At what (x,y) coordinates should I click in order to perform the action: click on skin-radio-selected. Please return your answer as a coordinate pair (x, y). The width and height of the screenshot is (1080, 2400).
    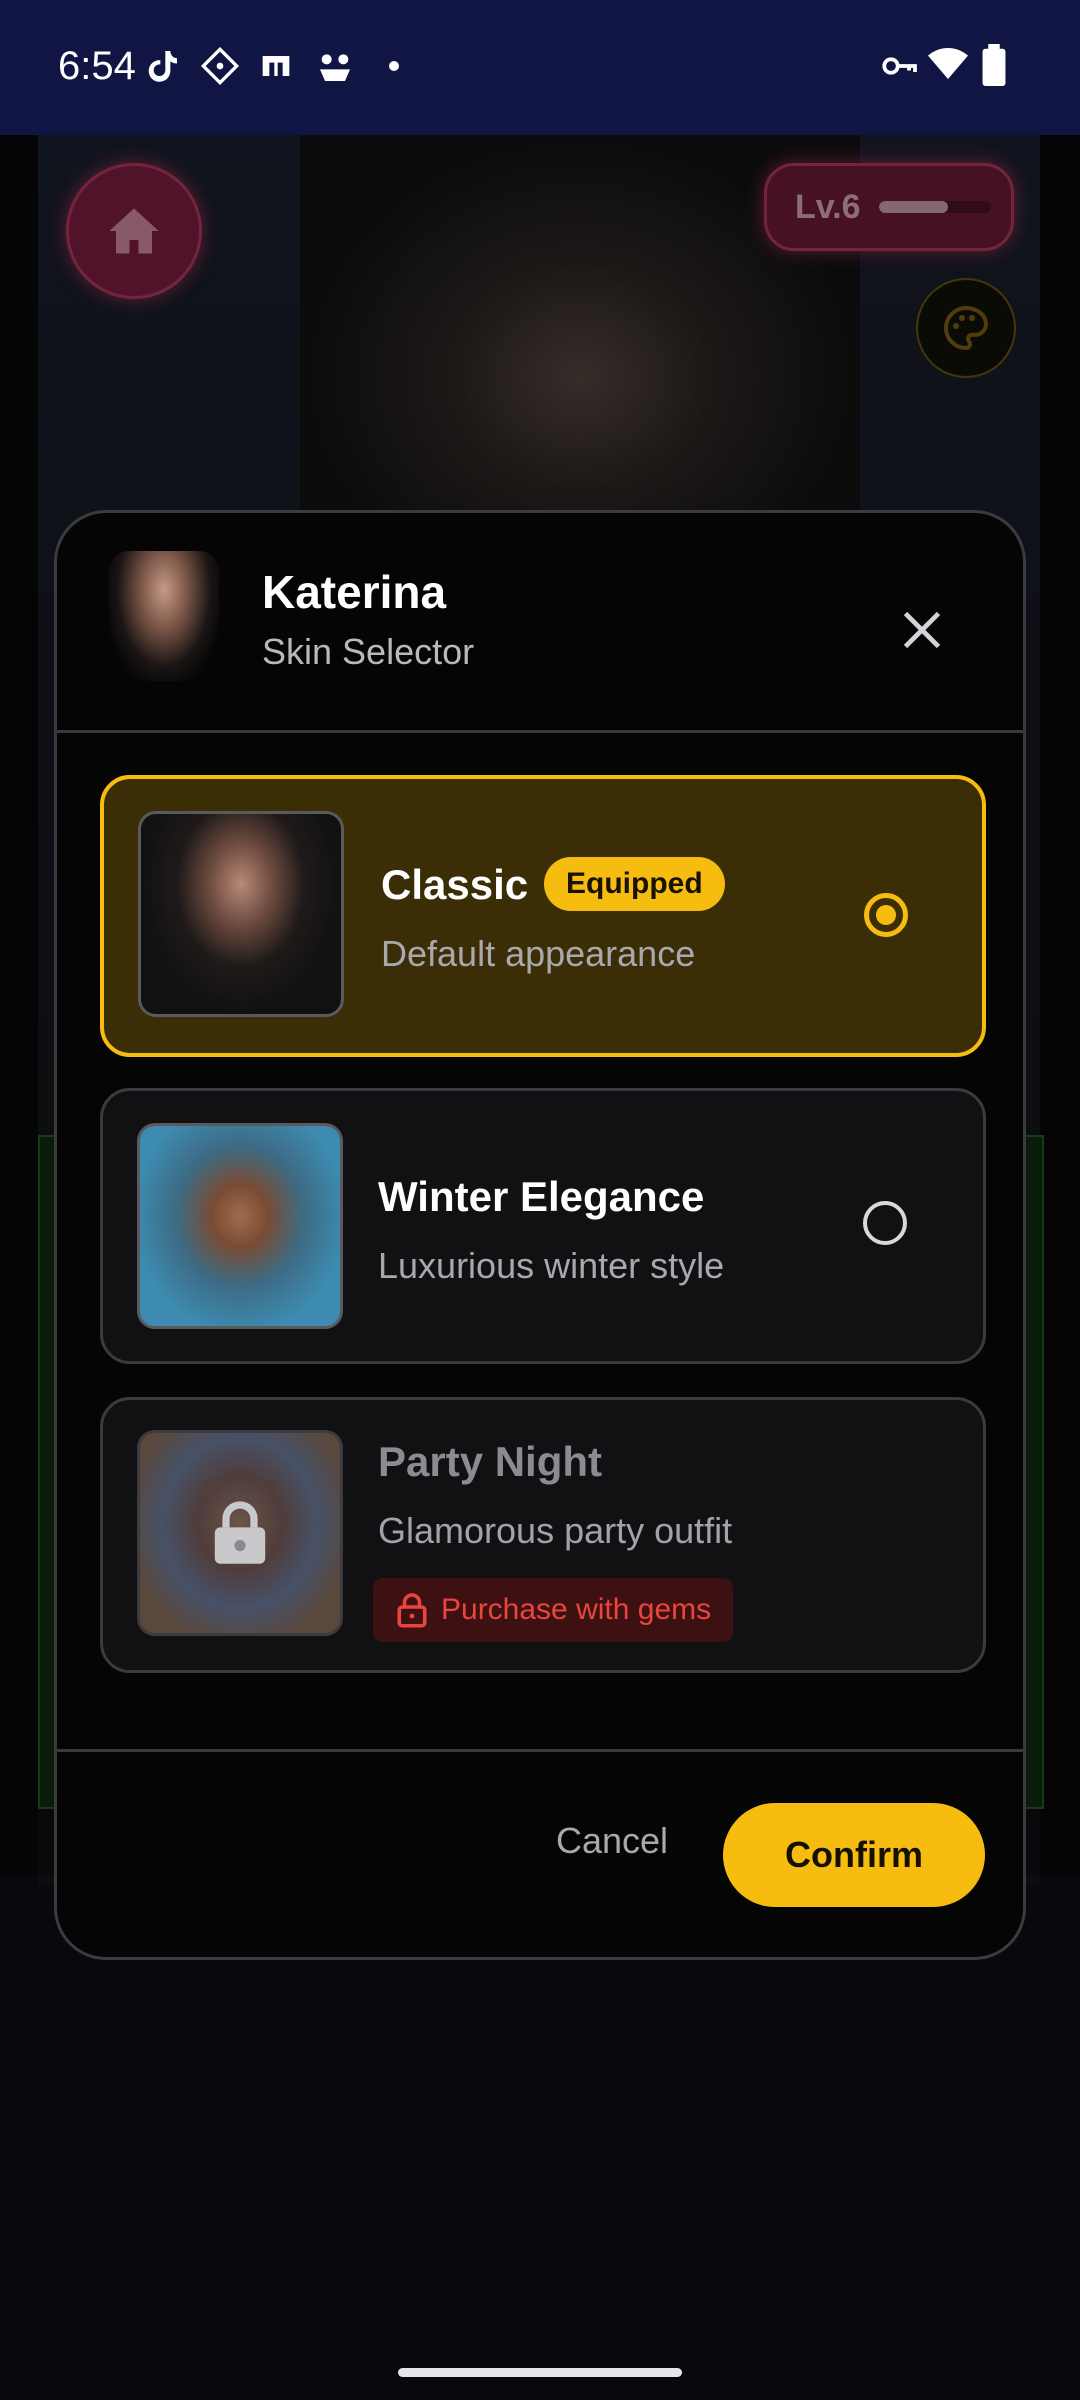
    Looking at the image, I should click on (886, 915).